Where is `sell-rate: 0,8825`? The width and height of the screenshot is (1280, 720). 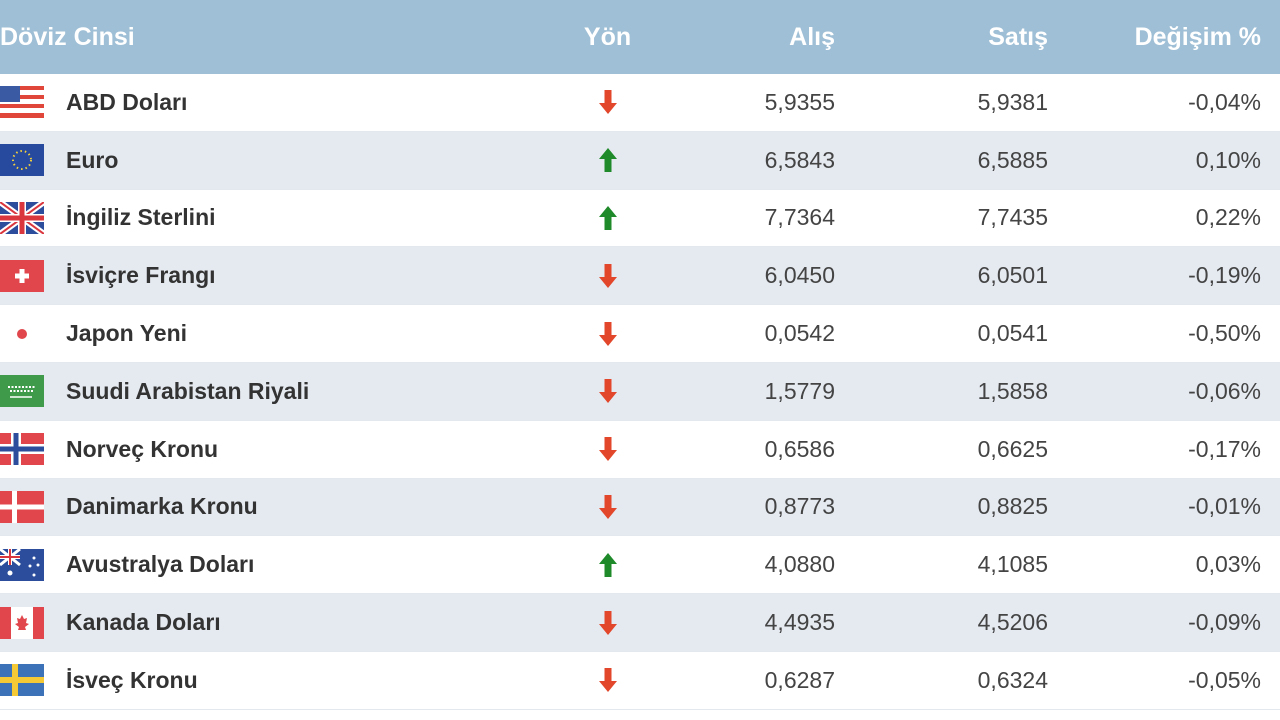 sell-rate: 0,8825 is located at coordinates (1012, 506).